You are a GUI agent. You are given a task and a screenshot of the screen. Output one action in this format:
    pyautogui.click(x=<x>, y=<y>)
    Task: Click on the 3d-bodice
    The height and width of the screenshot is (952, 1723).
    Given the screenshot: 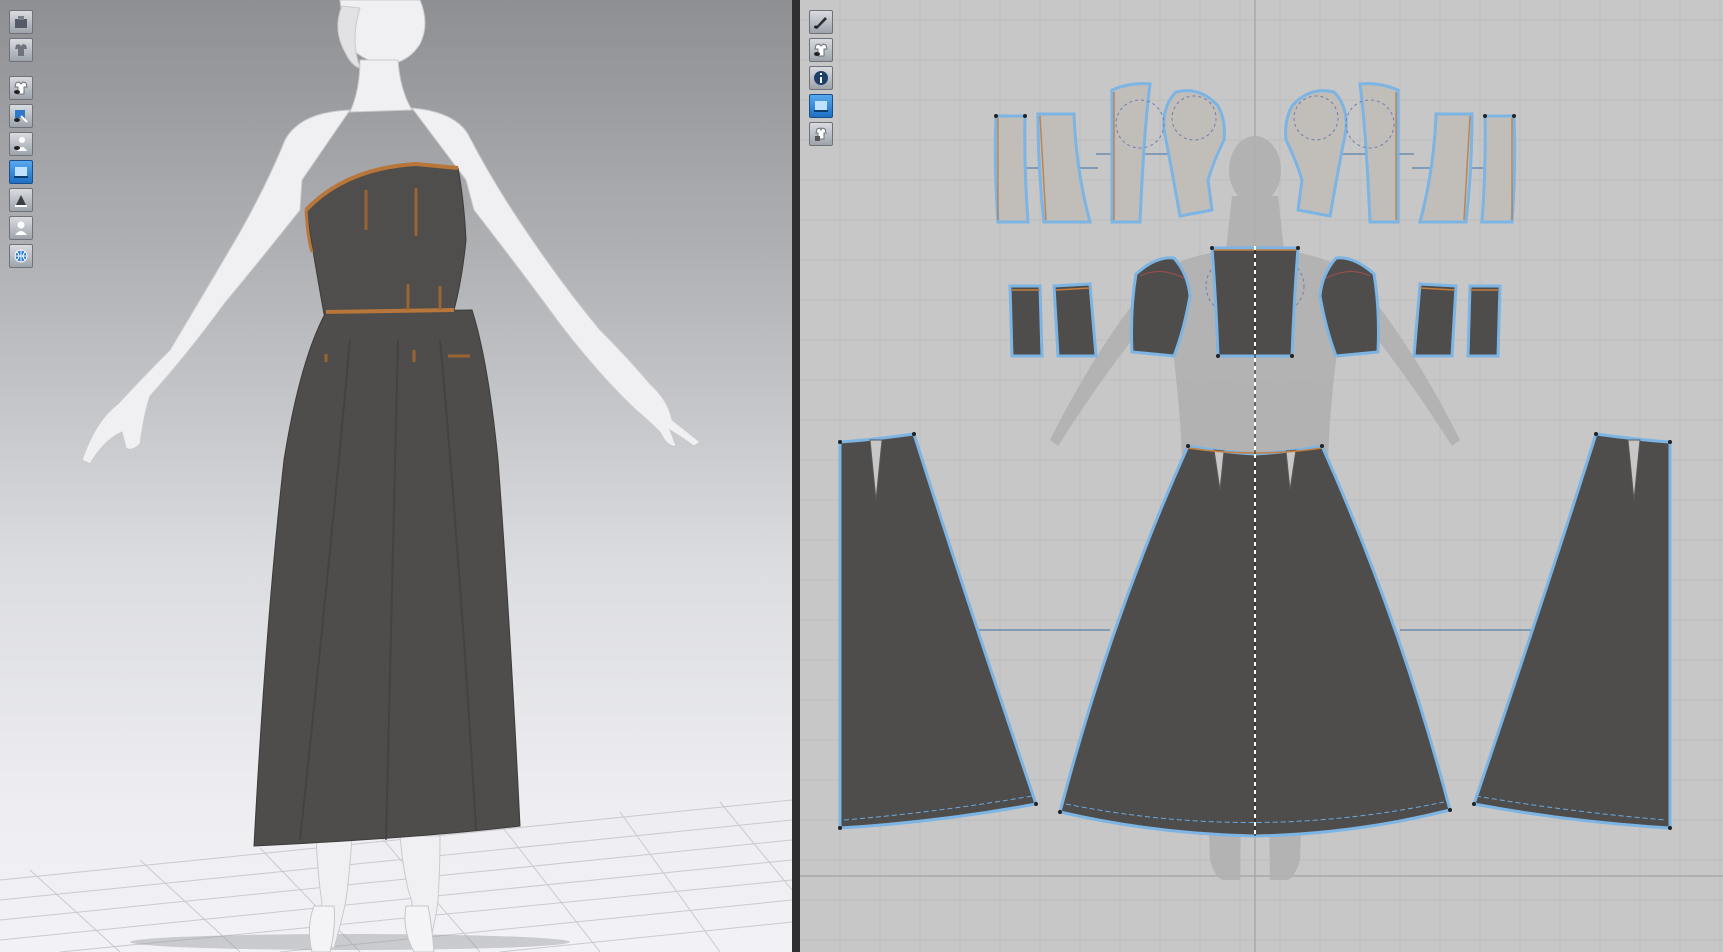 What is the action you would take?
    pyautogui.click(x=386, y=239)
    